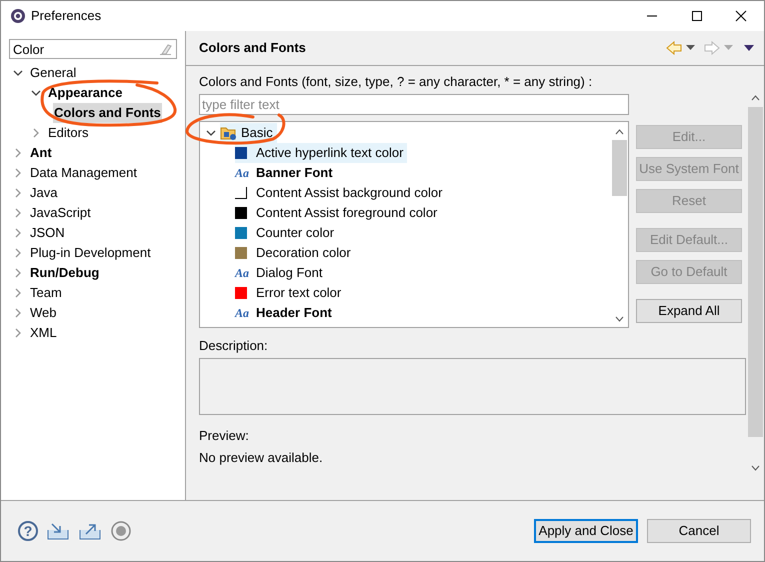 This screenshot has height=562, width=765. Describe the element at coordinates (43, 193) in the screenshot. I see `tree-item: Java` at that location.